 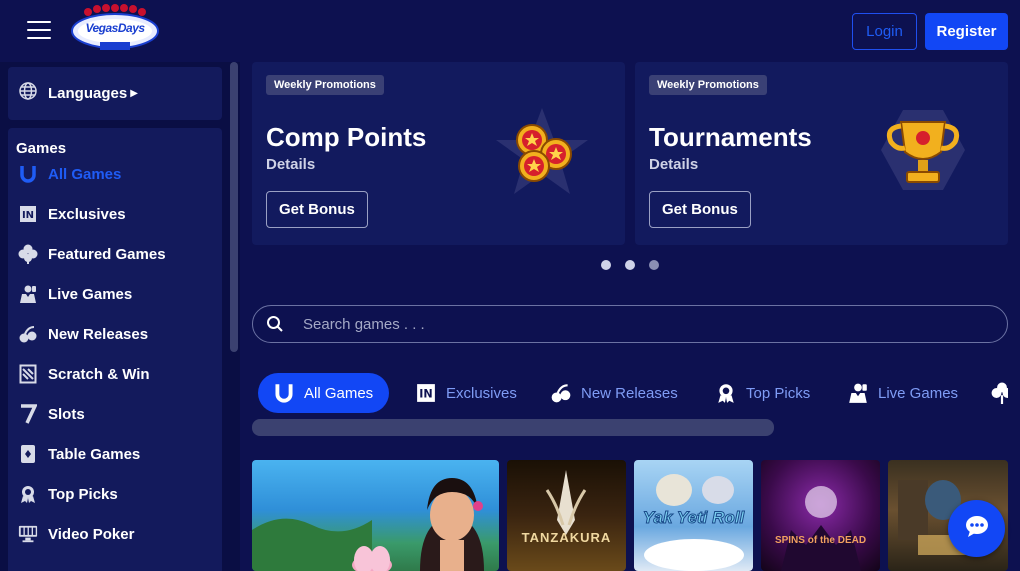 I want to click on languages-label: Languages, so click(x=88, y=93).